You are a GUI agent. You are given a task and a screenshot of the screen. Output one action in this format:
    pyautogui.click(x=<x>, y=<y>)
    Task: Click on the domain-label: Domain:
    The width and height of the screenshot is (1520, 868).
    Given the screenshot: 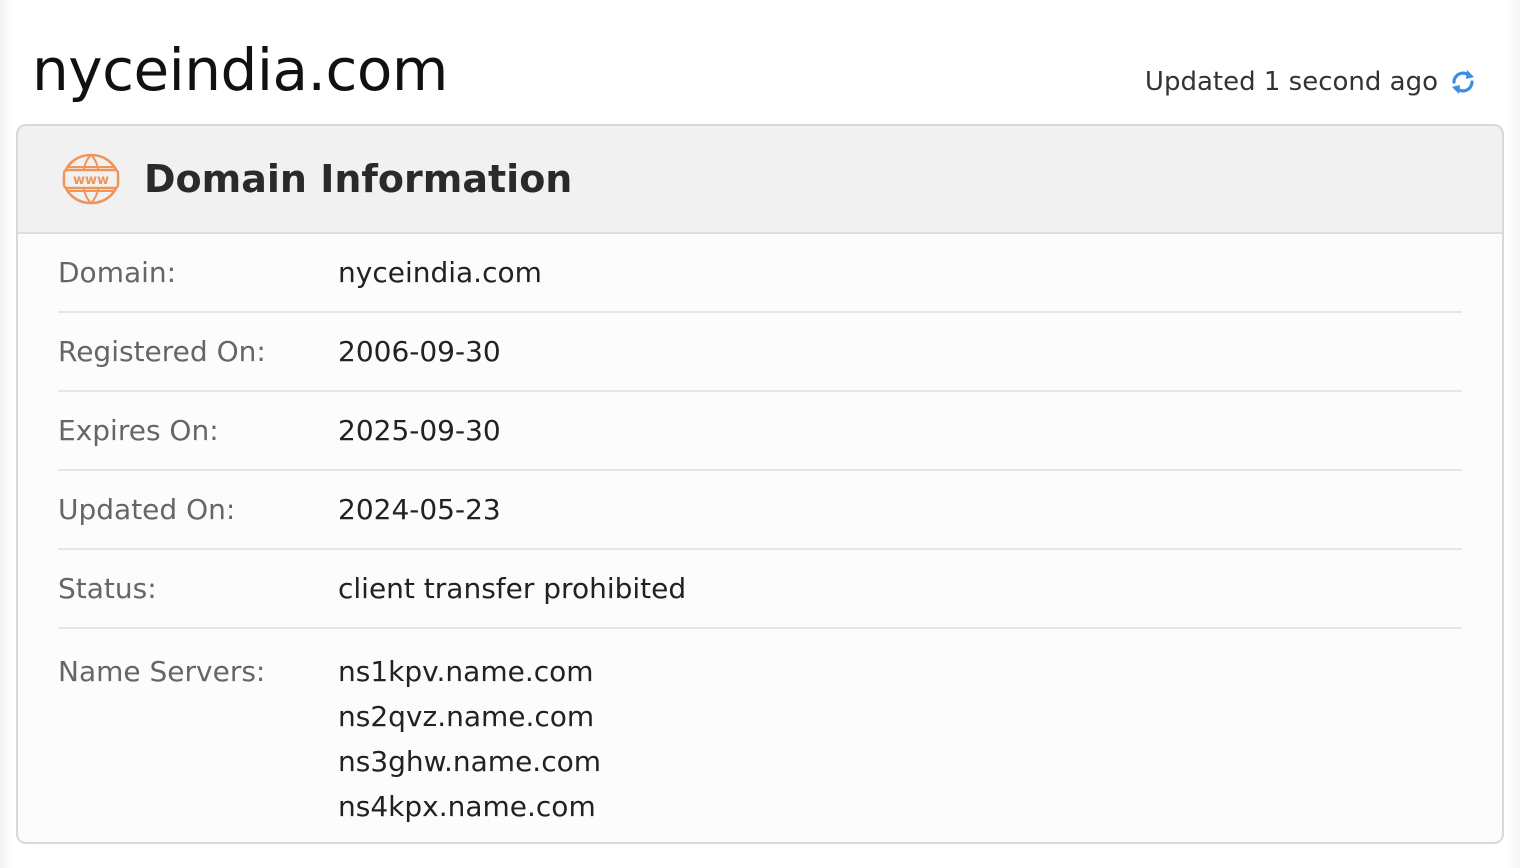 What is the action you would take?
    pyautogui.click(x=117, y=272)
    